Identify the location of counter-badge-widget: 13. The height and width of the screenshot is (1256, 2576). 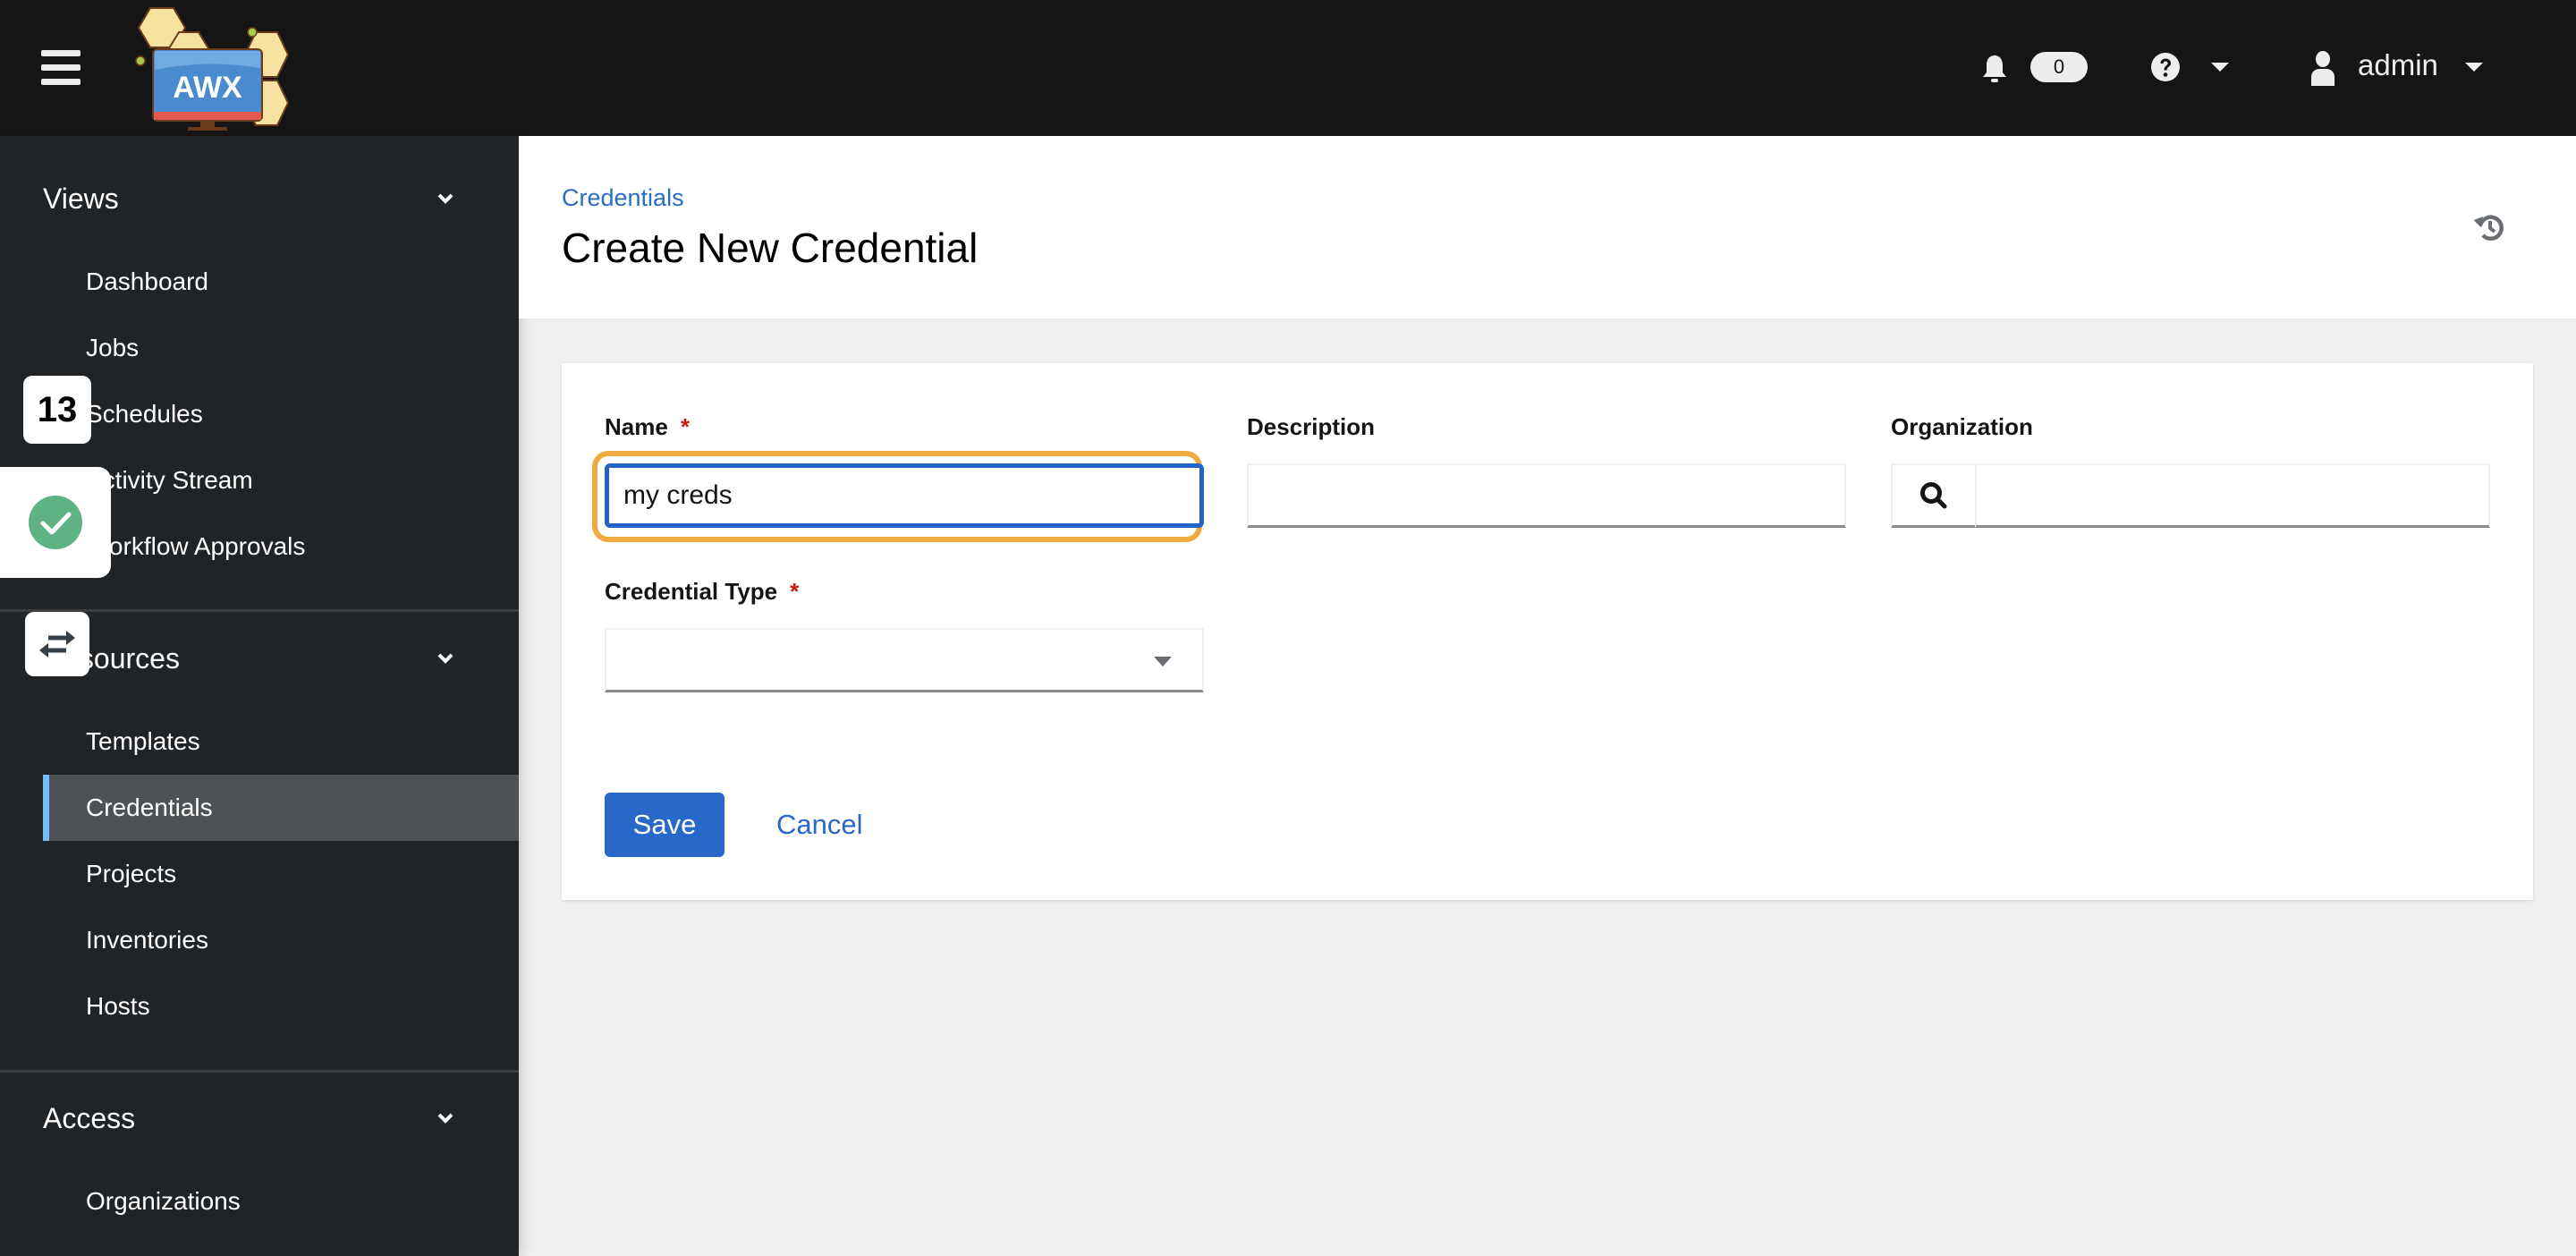
(57, 410).